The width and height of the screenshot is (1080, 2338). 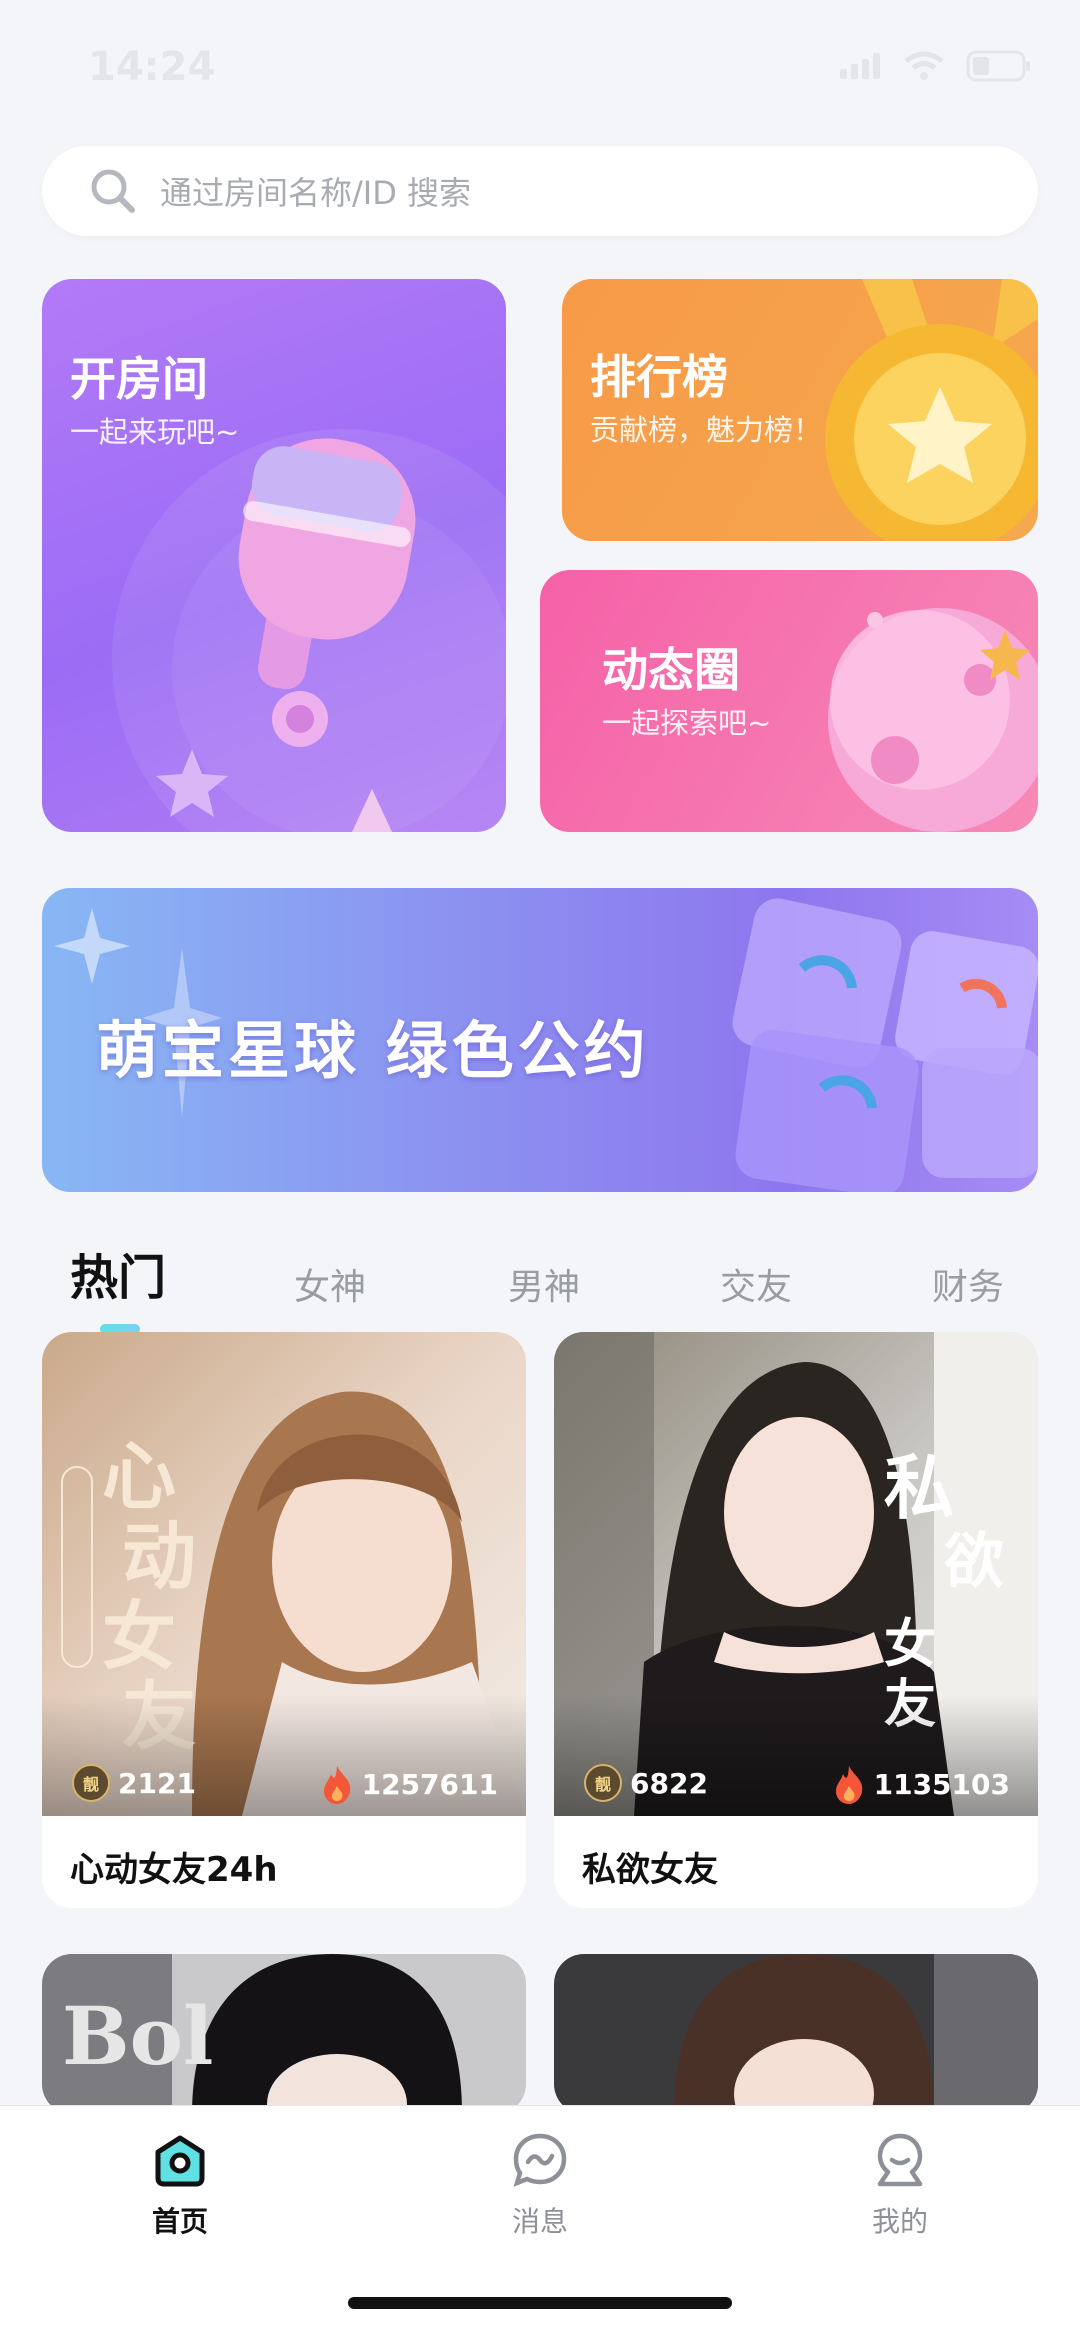 What do you see at coordinates (373, 1050) in the screenshot?
I see `banner-slogan: 萌宝星球 绿色公约` at bounding box center [373, 1050].